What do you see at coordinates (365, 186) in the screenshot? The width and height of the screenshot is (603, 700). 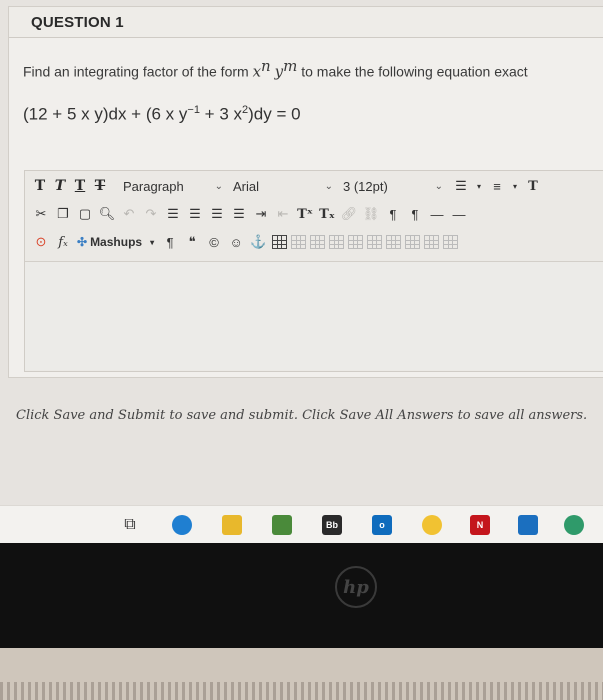 I see `font-size-label: 3 (12pt)` at bounding box center [365, 186].